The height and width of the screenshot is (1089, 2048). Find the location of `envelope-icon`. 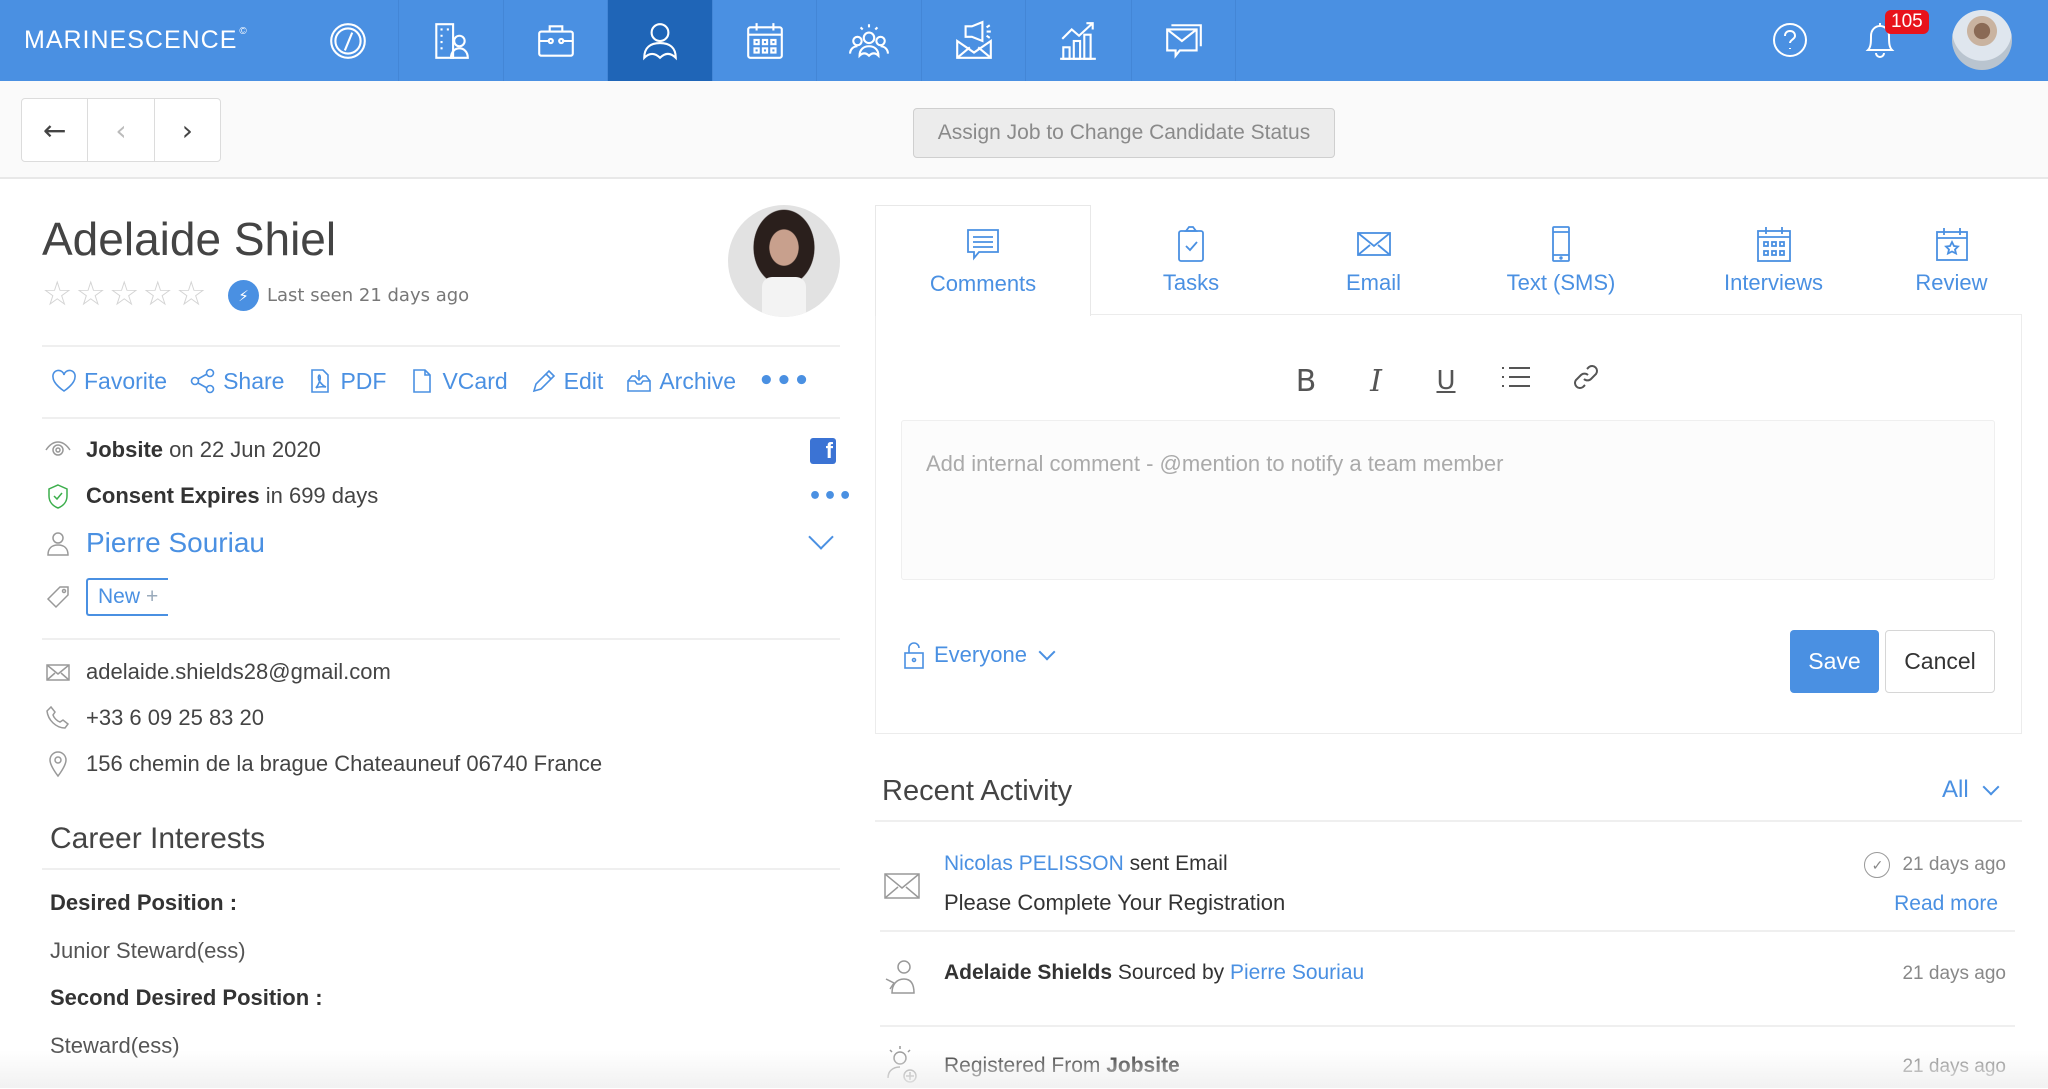

envelope-icon is located at coordinates (58, 672).